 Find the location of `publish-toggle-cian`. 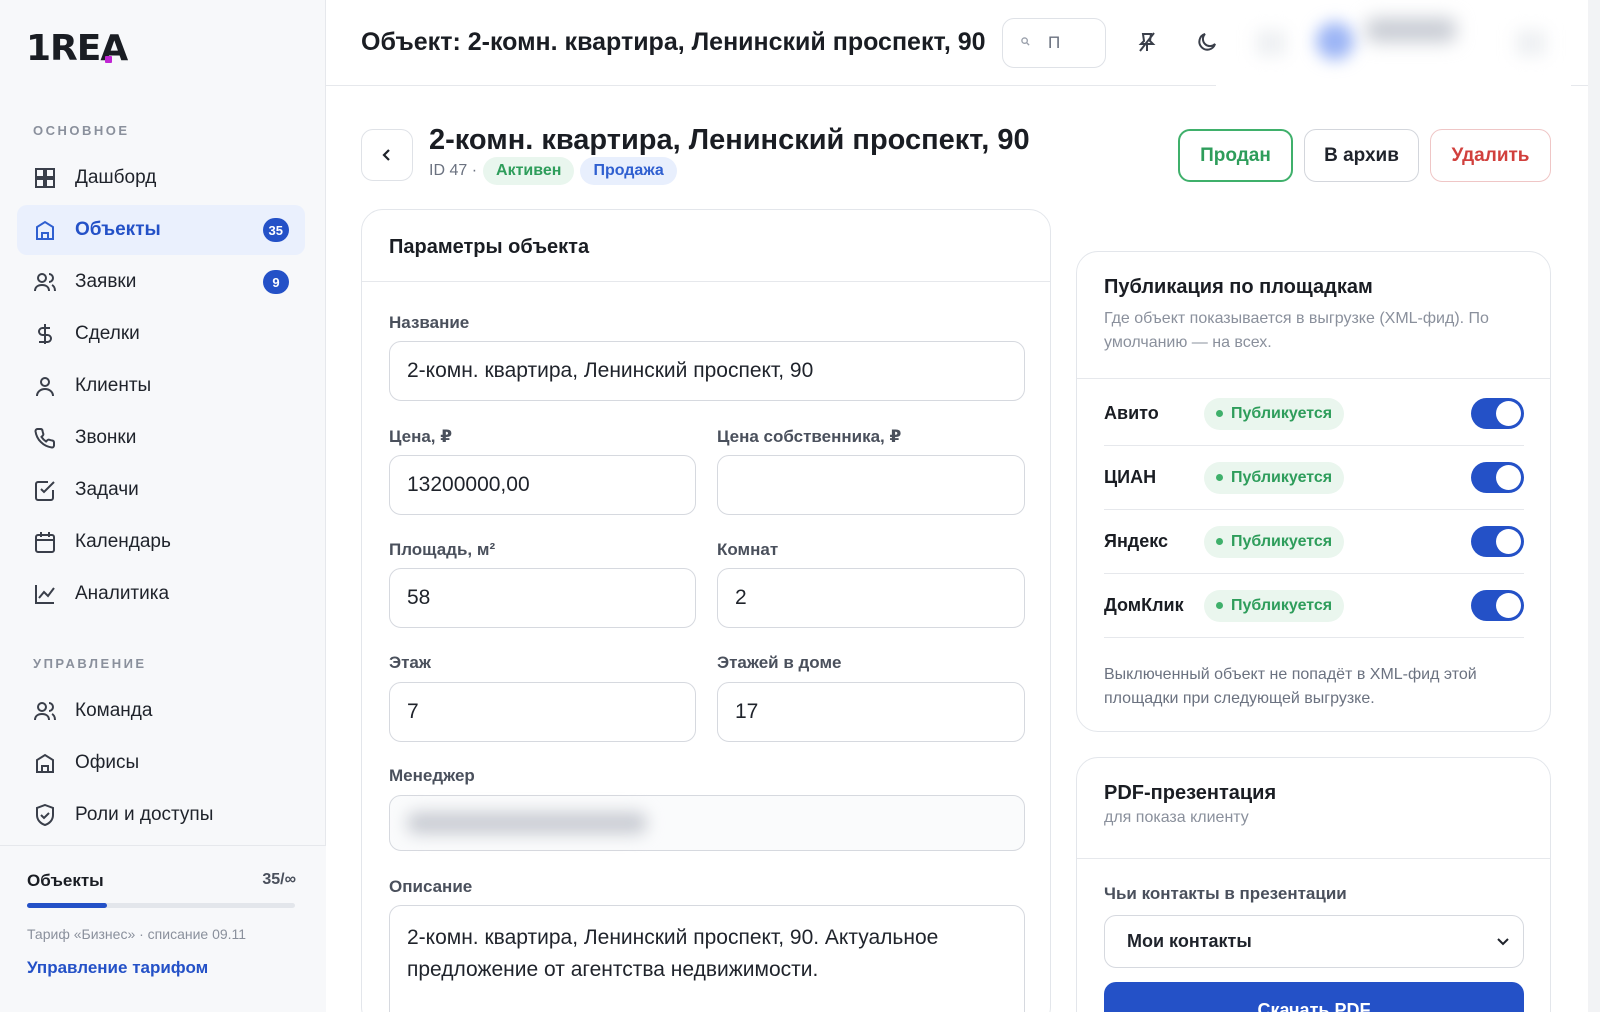

publish-toggle-cian is located at coordinates (1497, 477).